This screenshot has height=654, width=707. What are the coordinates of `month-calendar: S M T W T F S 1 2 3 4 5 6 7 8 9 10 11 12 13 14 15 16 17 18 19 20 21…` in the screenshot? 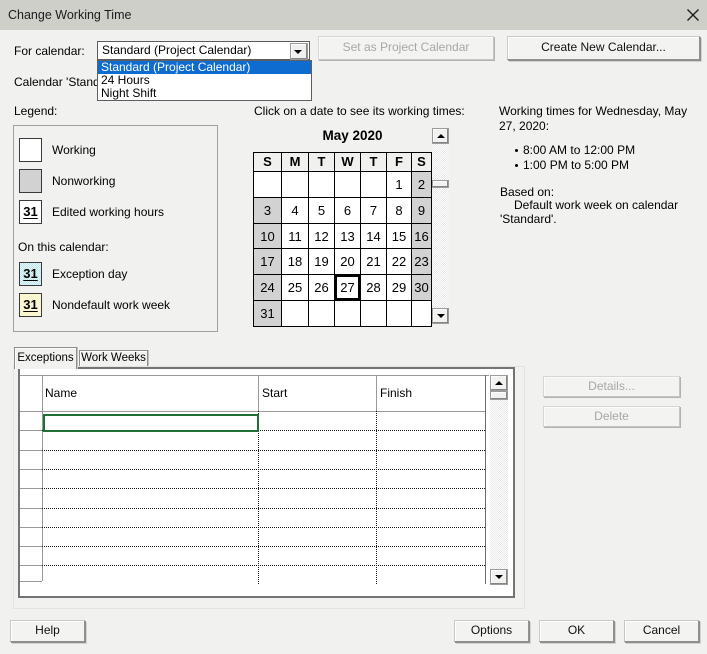 It's located at (342, 239).